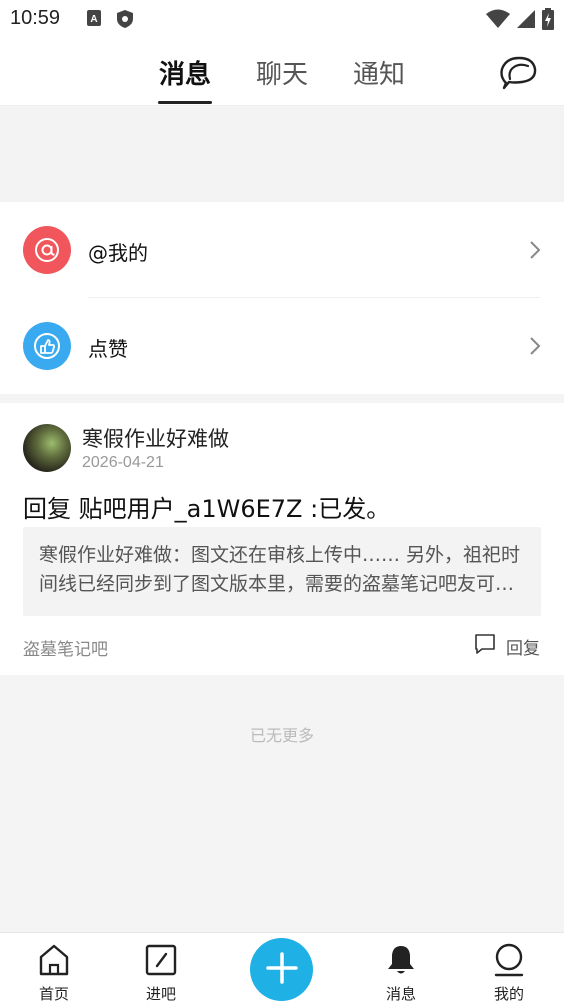 The image size is (564, 1004). What do you see at coordinates (155, 438) in the screenshot?
I see `post-author: 寒假作业好难做` at bounding box center [155, 438].